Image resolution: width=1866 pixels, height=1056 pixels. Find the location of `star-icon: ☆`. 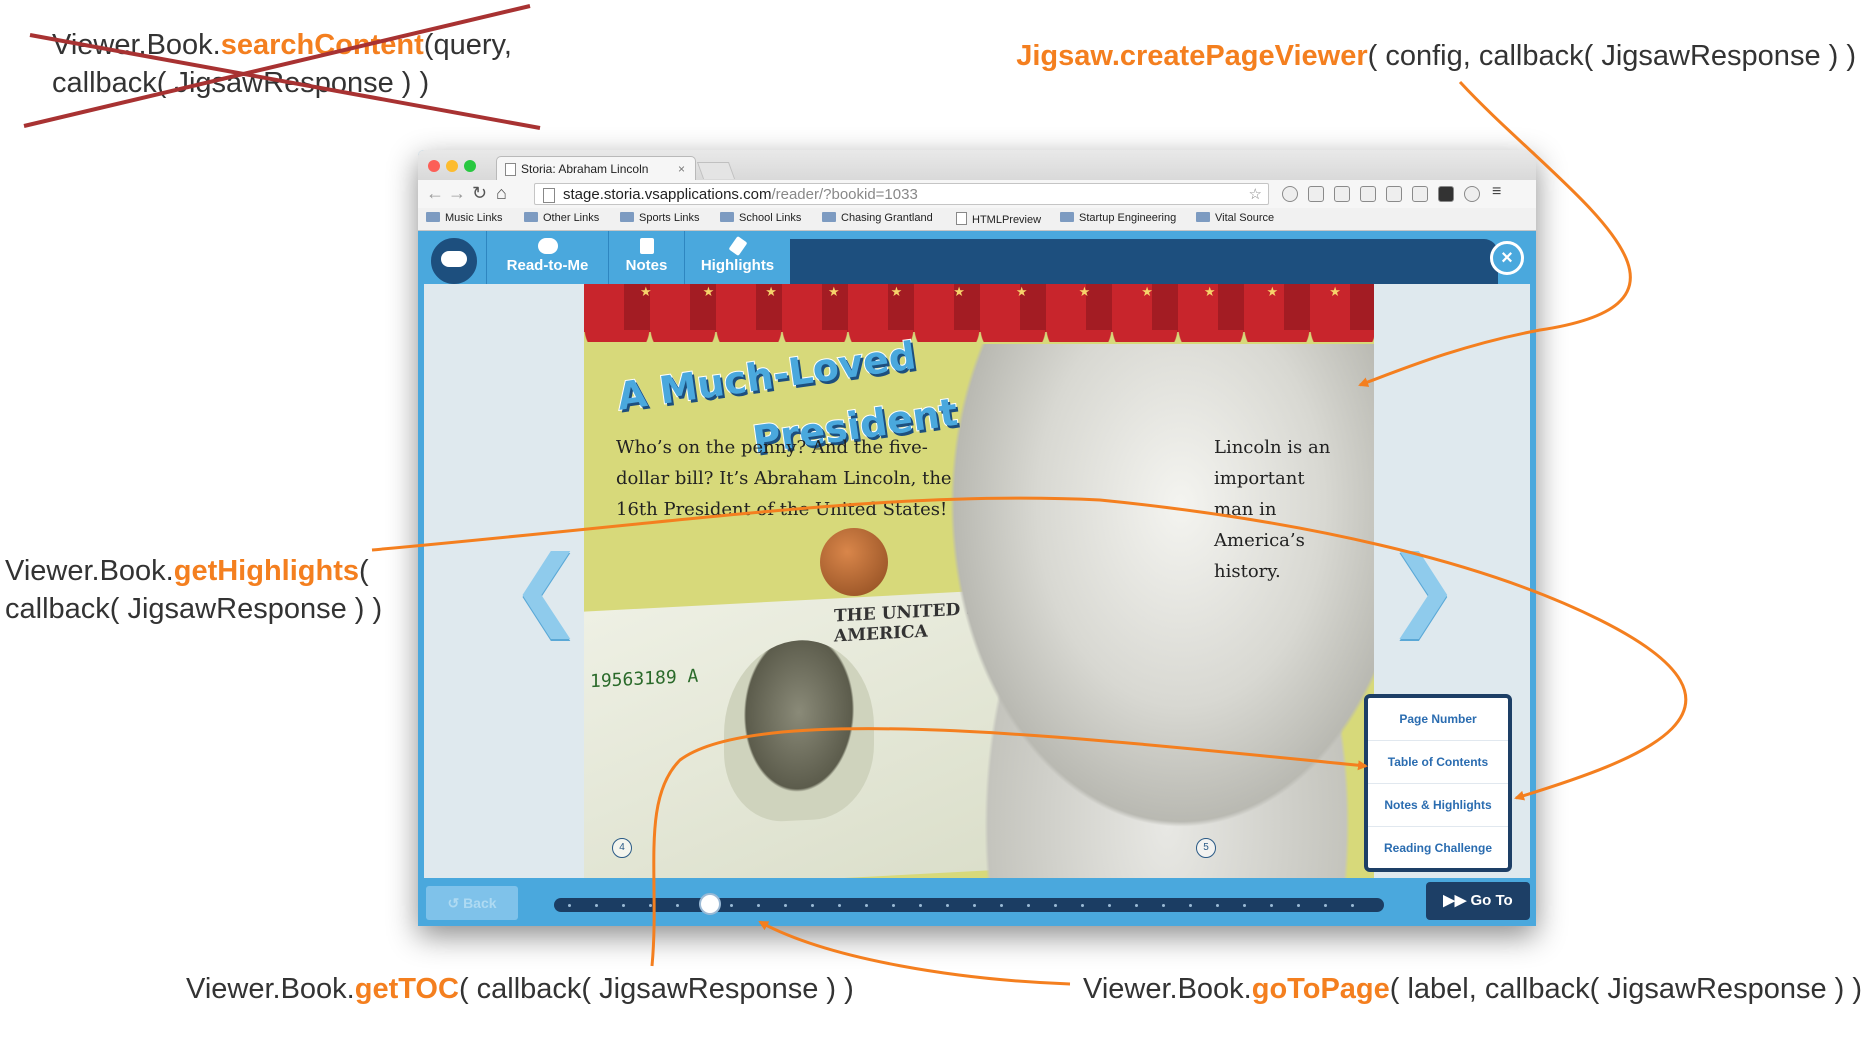

star-icon: ☆ is located at coordinates (1255, 195).